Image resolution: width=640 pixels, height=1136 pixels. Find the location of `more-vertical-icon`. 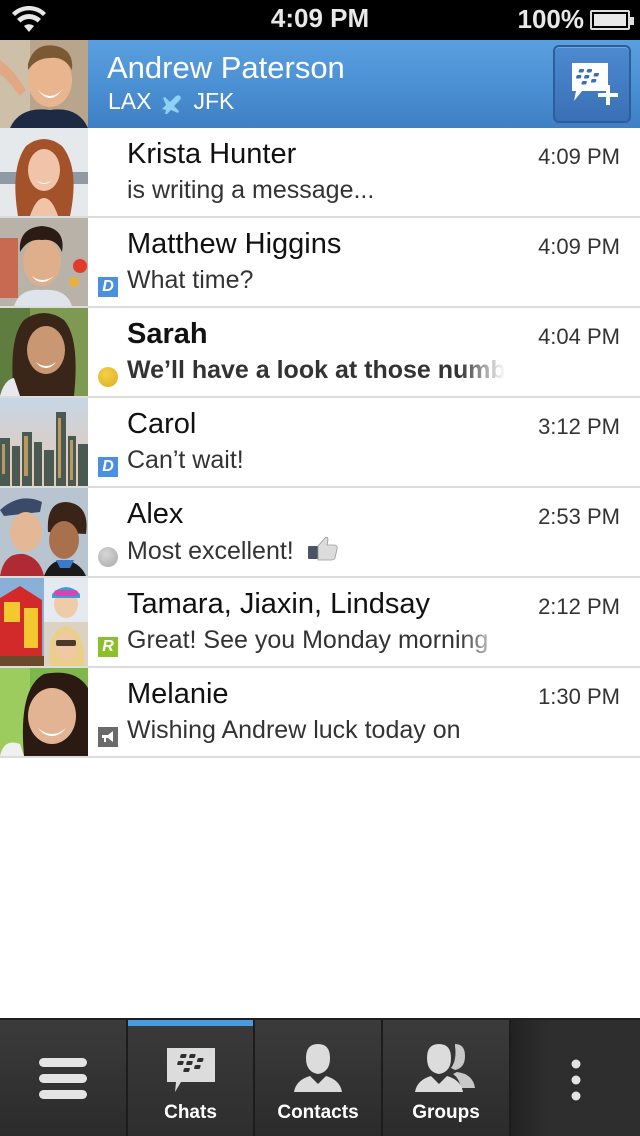

more-vertical-icon is located at coordinates (575, 1080).